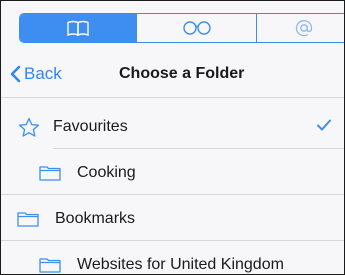  I want to click on segment-shared-links, so click(300, 28).